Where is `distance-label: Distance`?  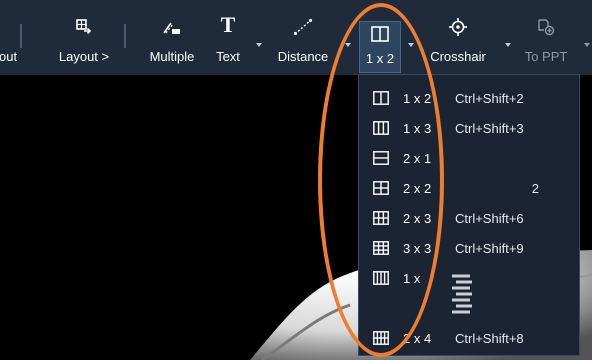
distance-label: Distance is located at coordinates (303, 56).